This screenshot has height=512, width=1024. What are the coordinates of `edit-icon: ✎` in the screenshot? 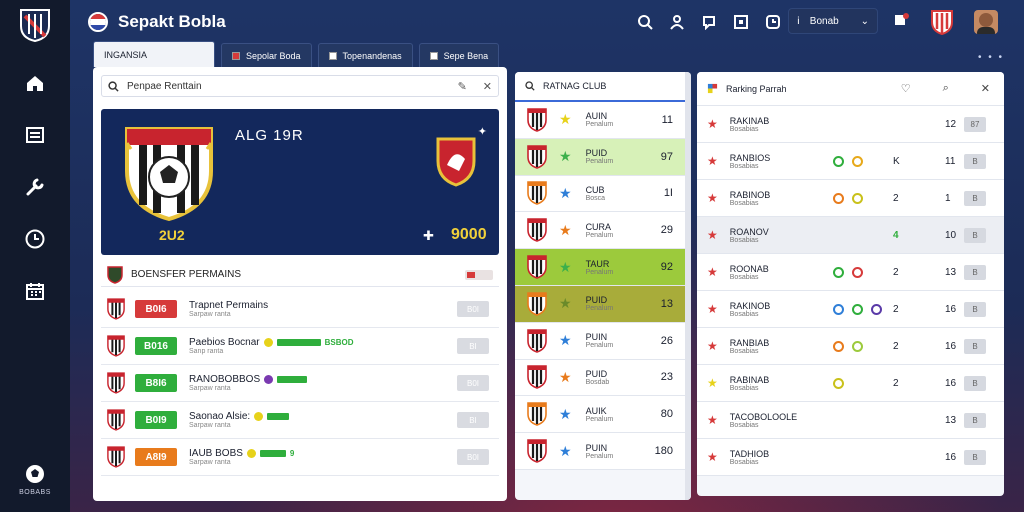 It's located at (462, 86).